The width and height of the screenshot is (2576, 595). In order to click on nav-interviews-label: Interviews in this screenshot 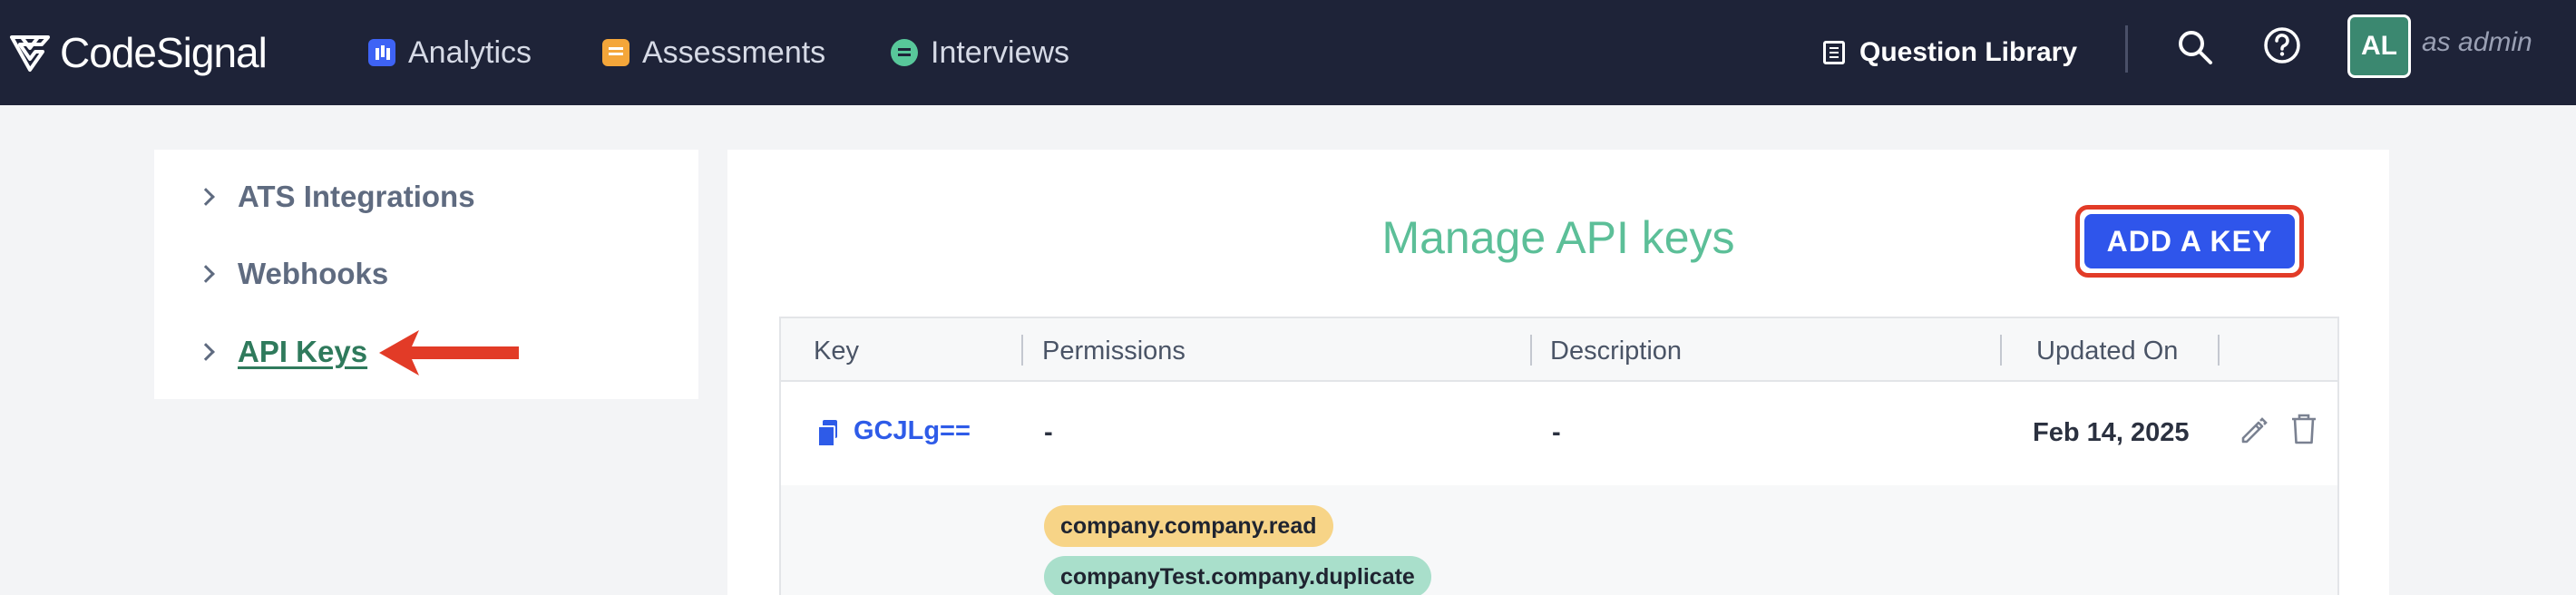, I will do `click(1000, 52)`.